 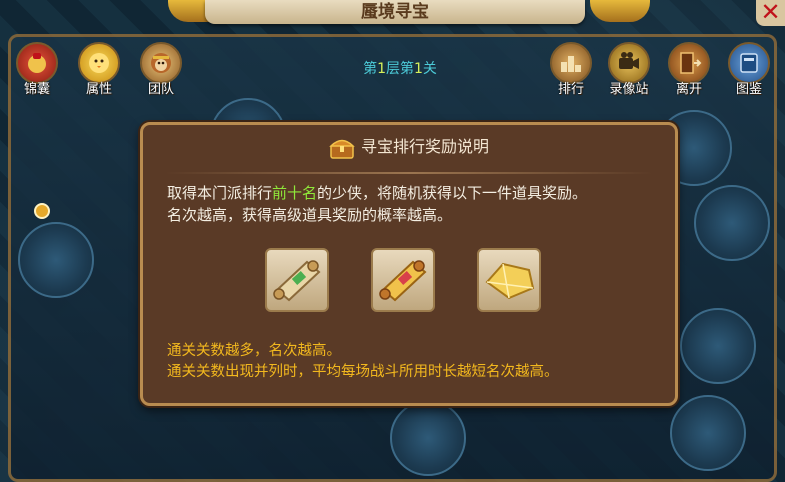 I want to click on dialog-header: 寻宝排行奖励说明, so click(x=409, y=146).